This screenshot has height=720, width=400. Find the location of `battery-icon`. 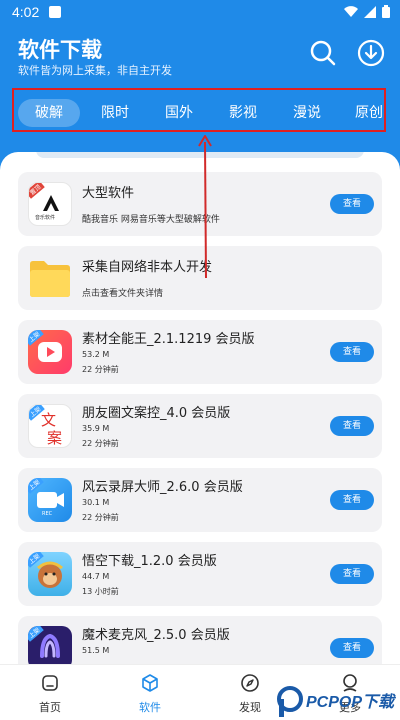

battery-icon is located at coordinates (386, 11).